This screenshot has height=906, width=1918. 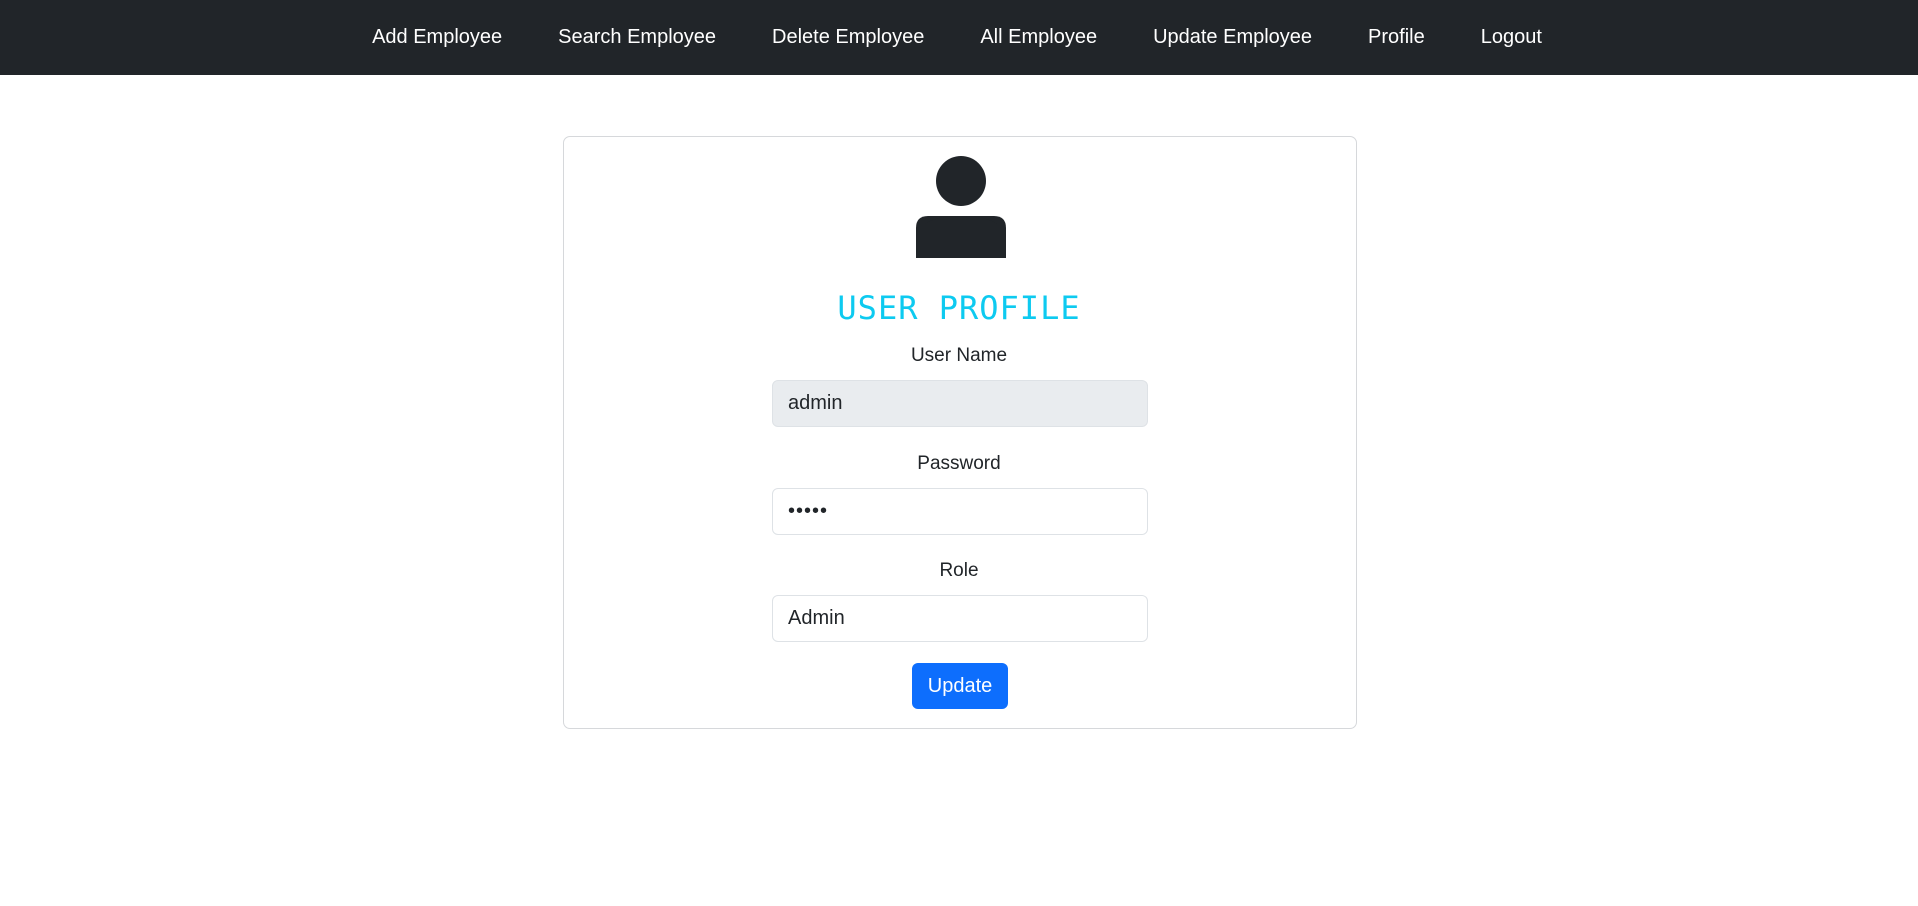 What do you see at coordinates (959, 463) in the screenshot?
I see `password-label: Password` at bounding box center [959, 463].